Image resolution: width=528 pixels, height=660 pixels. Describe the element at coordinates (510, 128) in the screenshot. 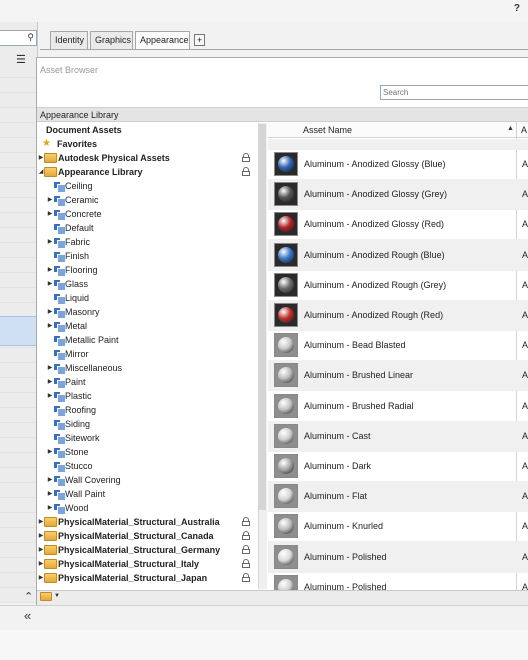

I see `sort-ascending-icon: ▲` at that location.